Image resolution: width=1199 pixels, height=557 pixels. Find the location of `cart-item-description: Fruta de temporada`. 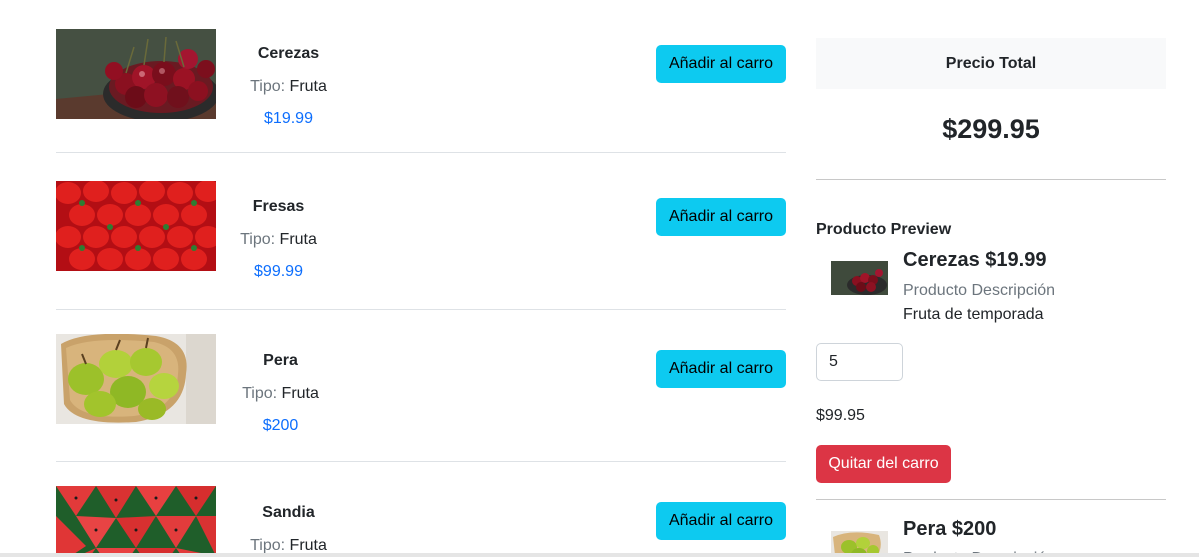

cart-item-description: Fruta de temporada is located at coordinates (973, 314).